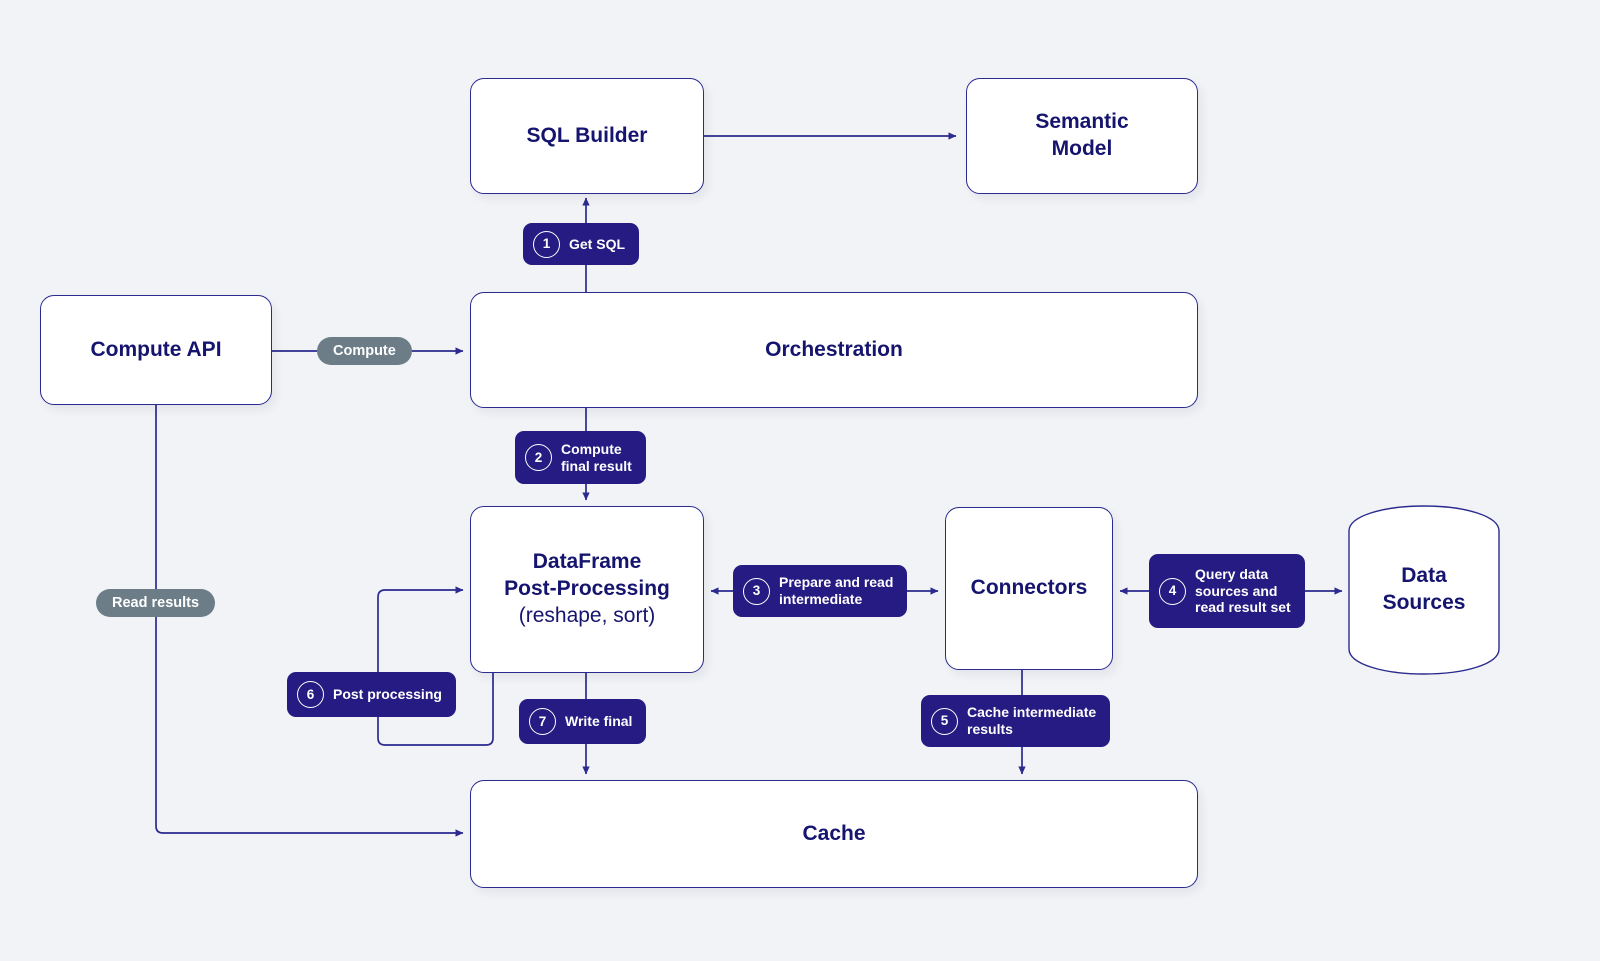 The height and width of the screenshot is (961, 1600). I want to click on step-badge-1: 1 Get SQL, so click(581, 244).